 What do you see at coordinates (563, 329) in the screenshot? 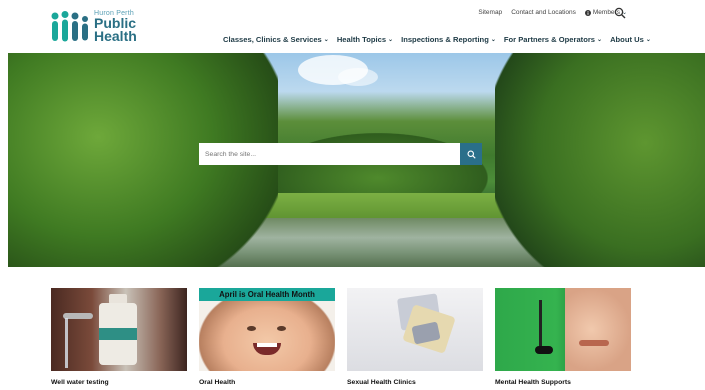
I see `headset-person-photo` at bounding box center [563, 329].